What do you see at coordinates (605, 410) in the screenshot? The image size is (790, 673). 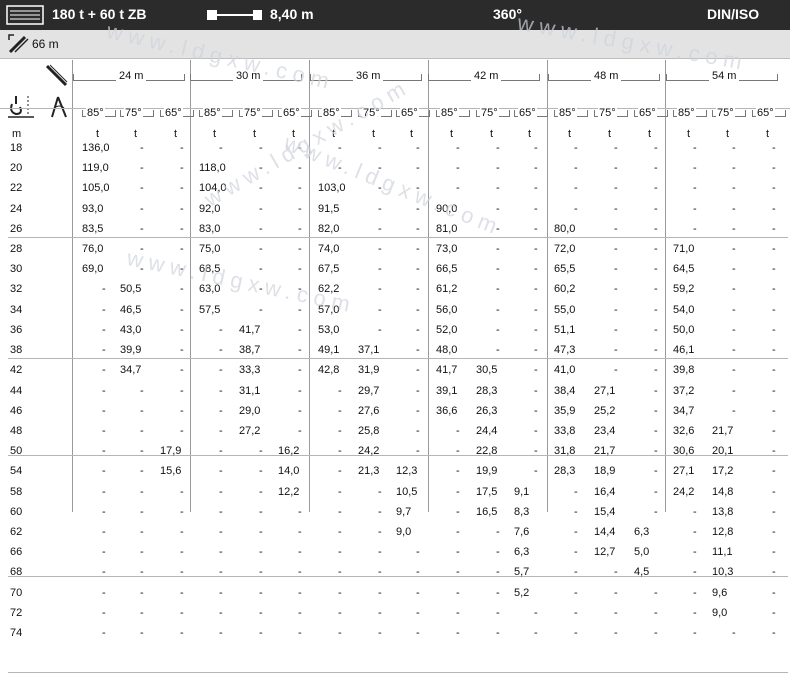 I see `load-cell: 25,2` at bounding box center [605, 410].